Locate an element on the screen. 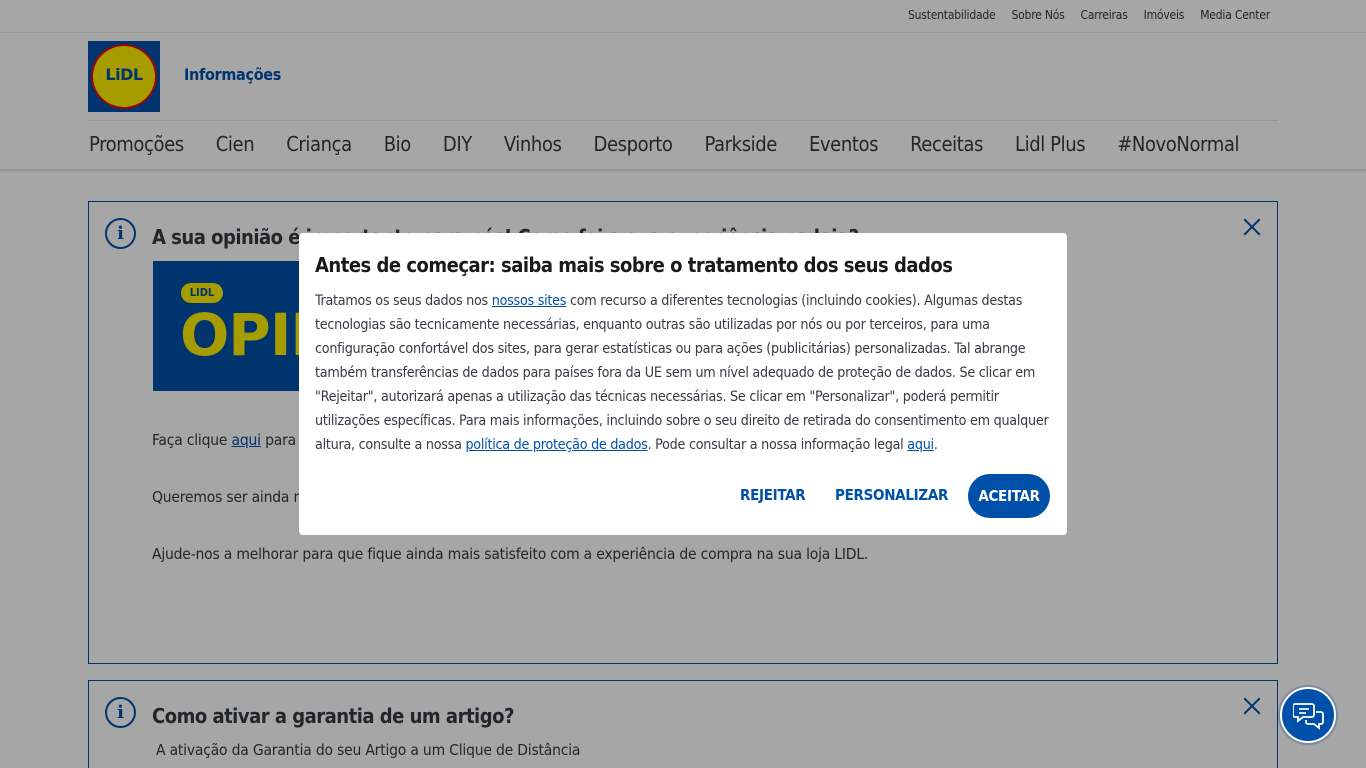 This screenshot has height=768, width=1366. link-privacy-policy: política de proteção de dados is located at coordinates (556, 445).